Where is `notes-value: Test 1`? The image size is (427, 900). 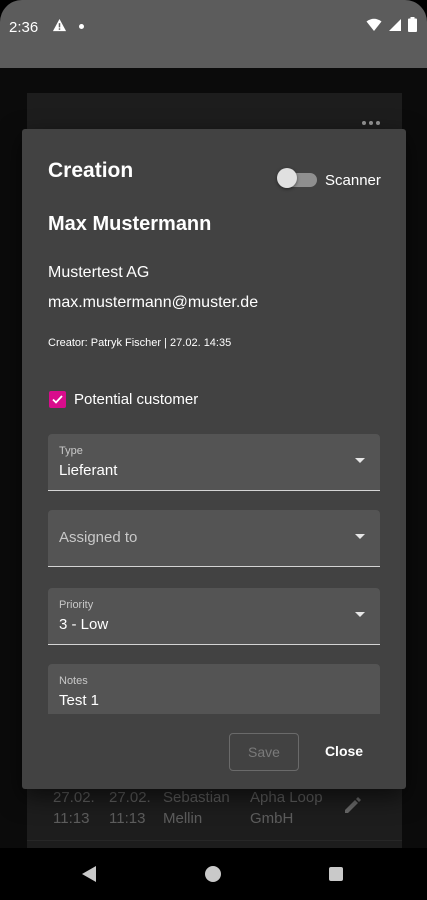 notes-value: Test 1 is located at coordinates (79, 700).